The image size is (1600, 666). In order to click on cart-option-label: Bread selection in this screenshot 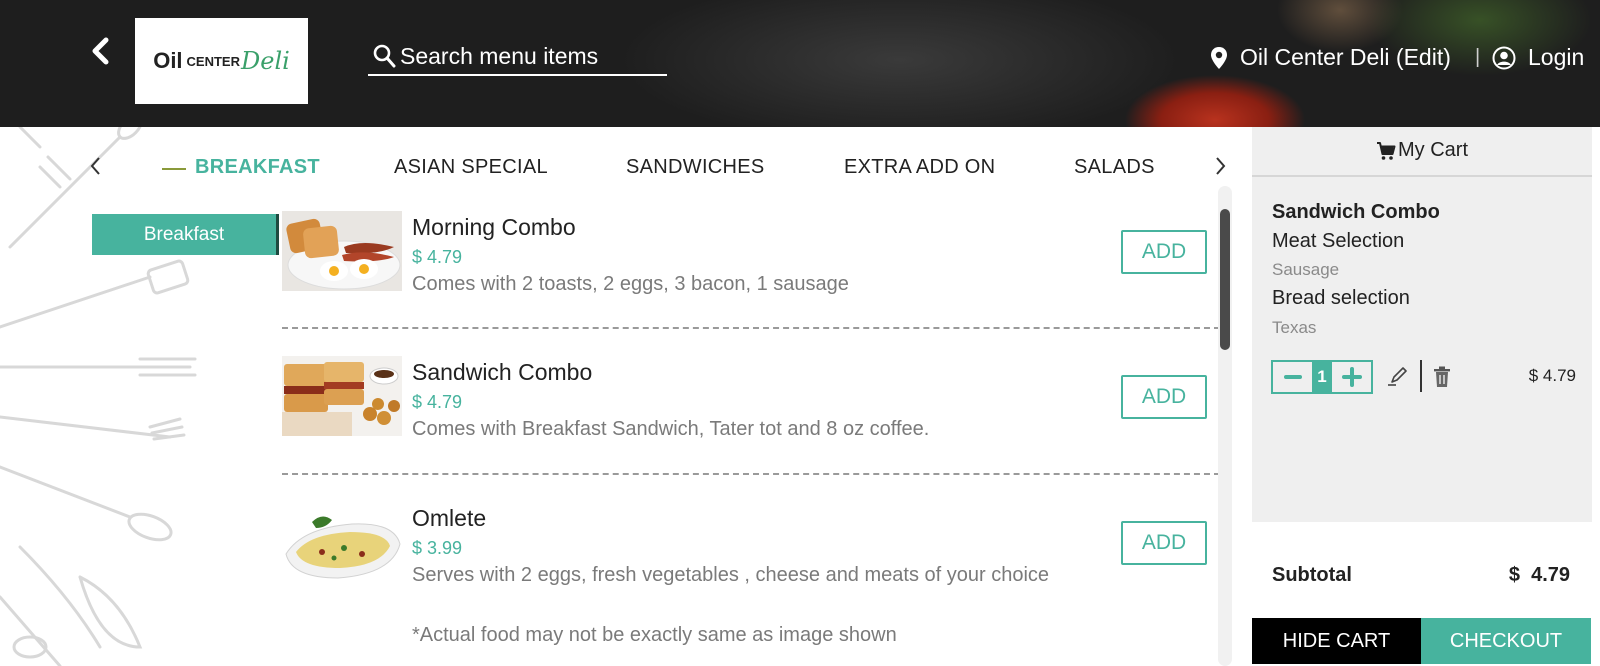, I will do `click(1341, 298)`.